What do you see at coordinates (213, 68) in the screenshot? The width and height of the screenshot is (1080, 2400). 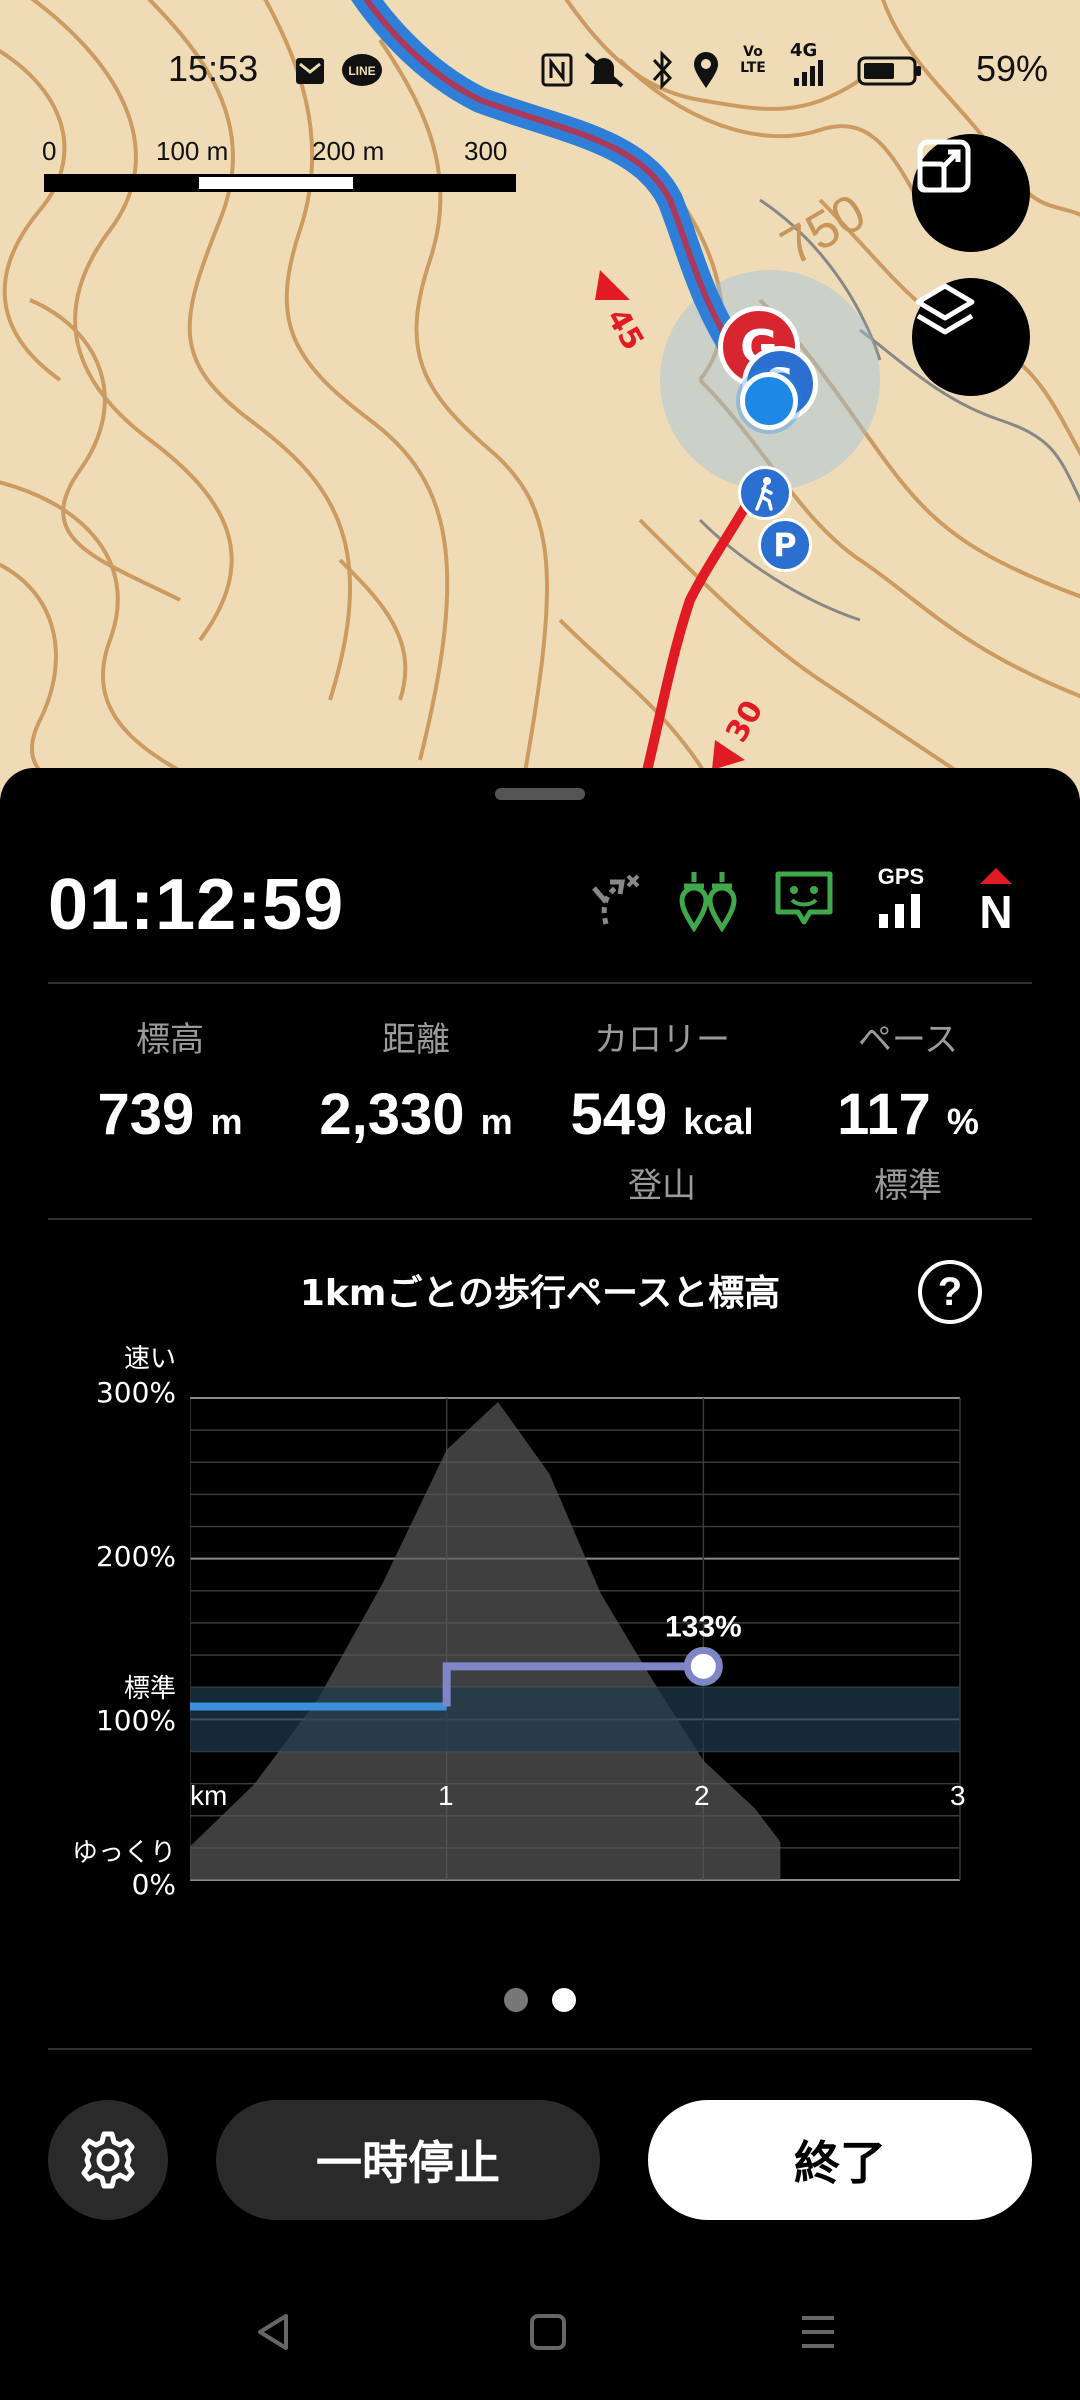 I see `status-time: 15:53` at bounding box center [213, 68].